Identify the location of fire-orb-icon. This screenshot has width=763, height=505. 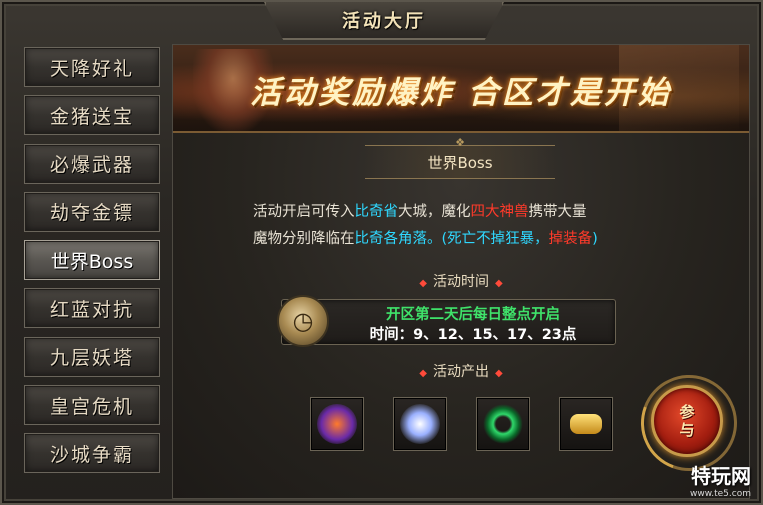
(337, 424).